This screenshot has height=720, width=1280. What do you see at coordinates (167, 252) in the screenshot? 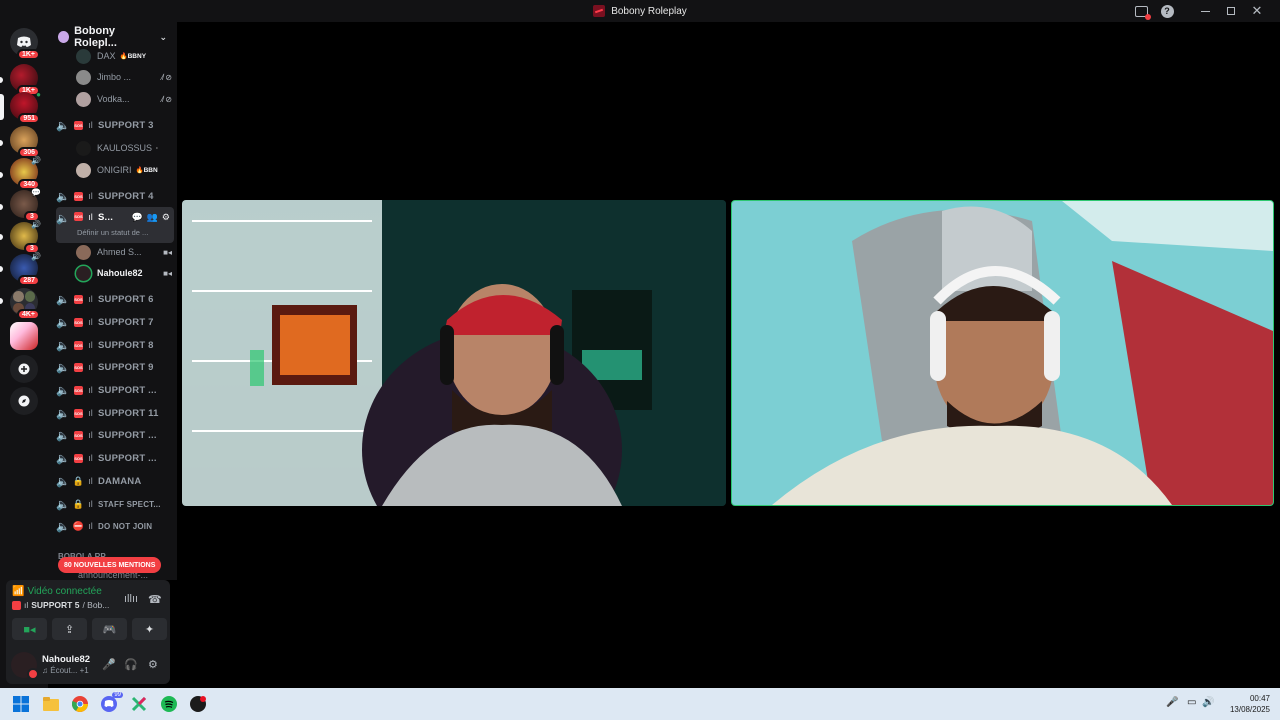
I see `video-icon: ■◂` at bounding box center [167, 252].